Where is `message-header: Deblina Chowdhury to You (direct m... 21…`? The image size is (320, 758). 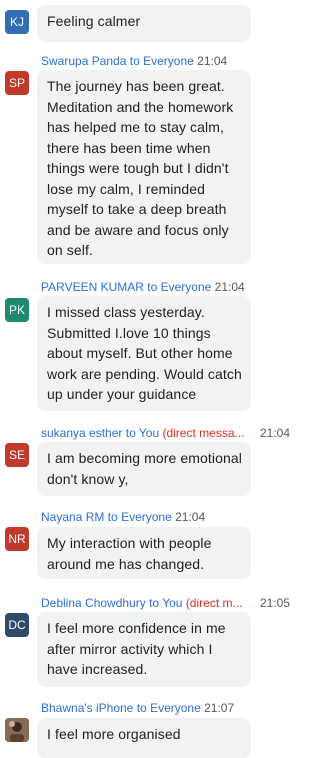
message-header: Deblina Chowdhury to You (direct m... 21… is located at coordinates (165, 603).